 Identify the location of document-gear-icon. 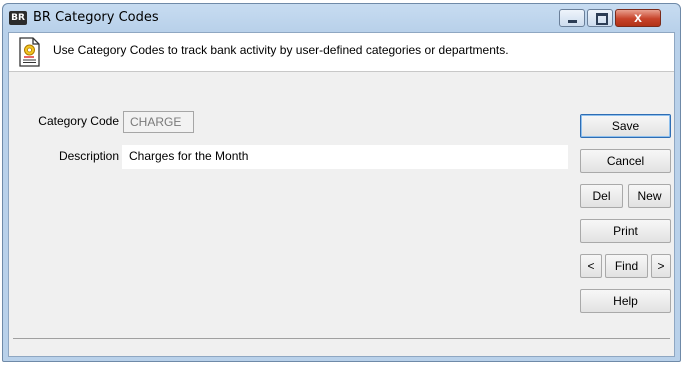
(29, 52).